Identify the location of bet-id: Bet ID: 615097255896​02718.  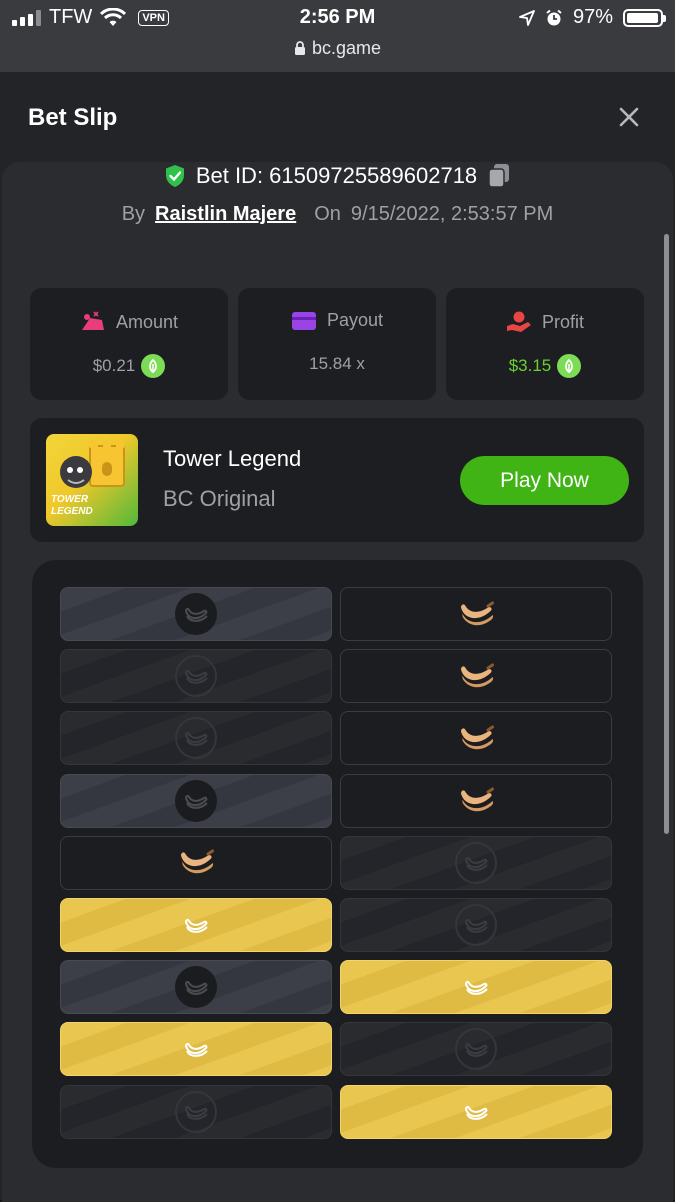
(336, 175).